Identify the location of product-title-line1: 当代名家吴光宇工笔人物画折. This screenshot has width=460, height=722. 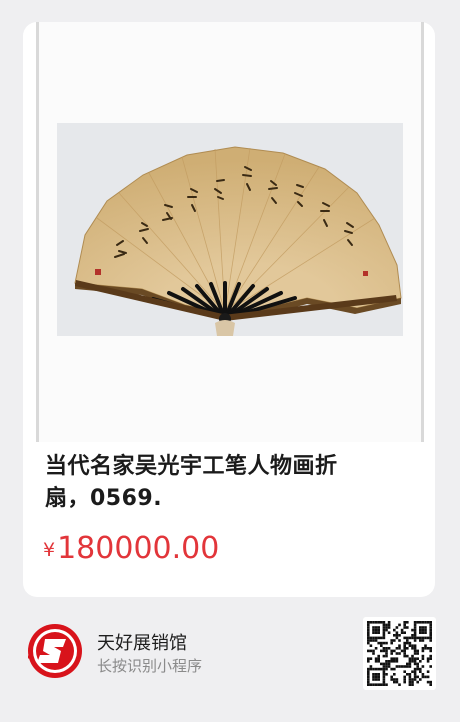
(191, 466).